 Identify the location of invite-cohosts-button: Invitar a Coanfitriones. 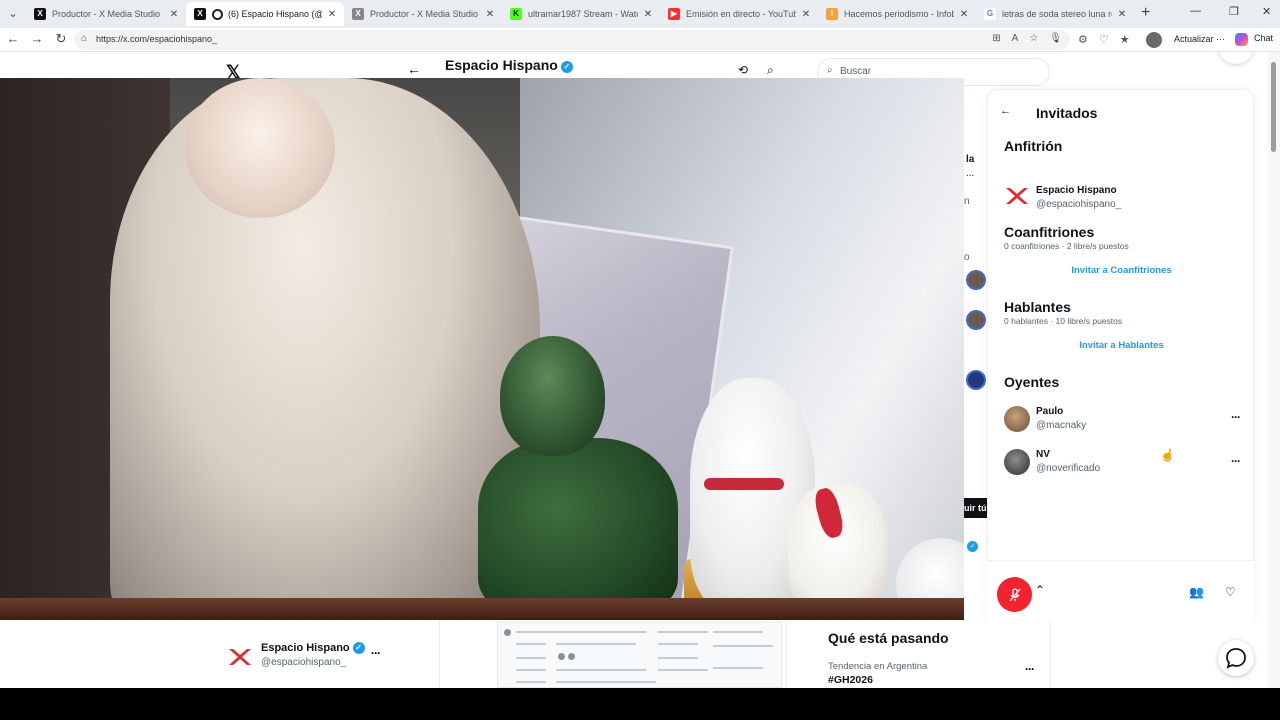
(1121, 270).